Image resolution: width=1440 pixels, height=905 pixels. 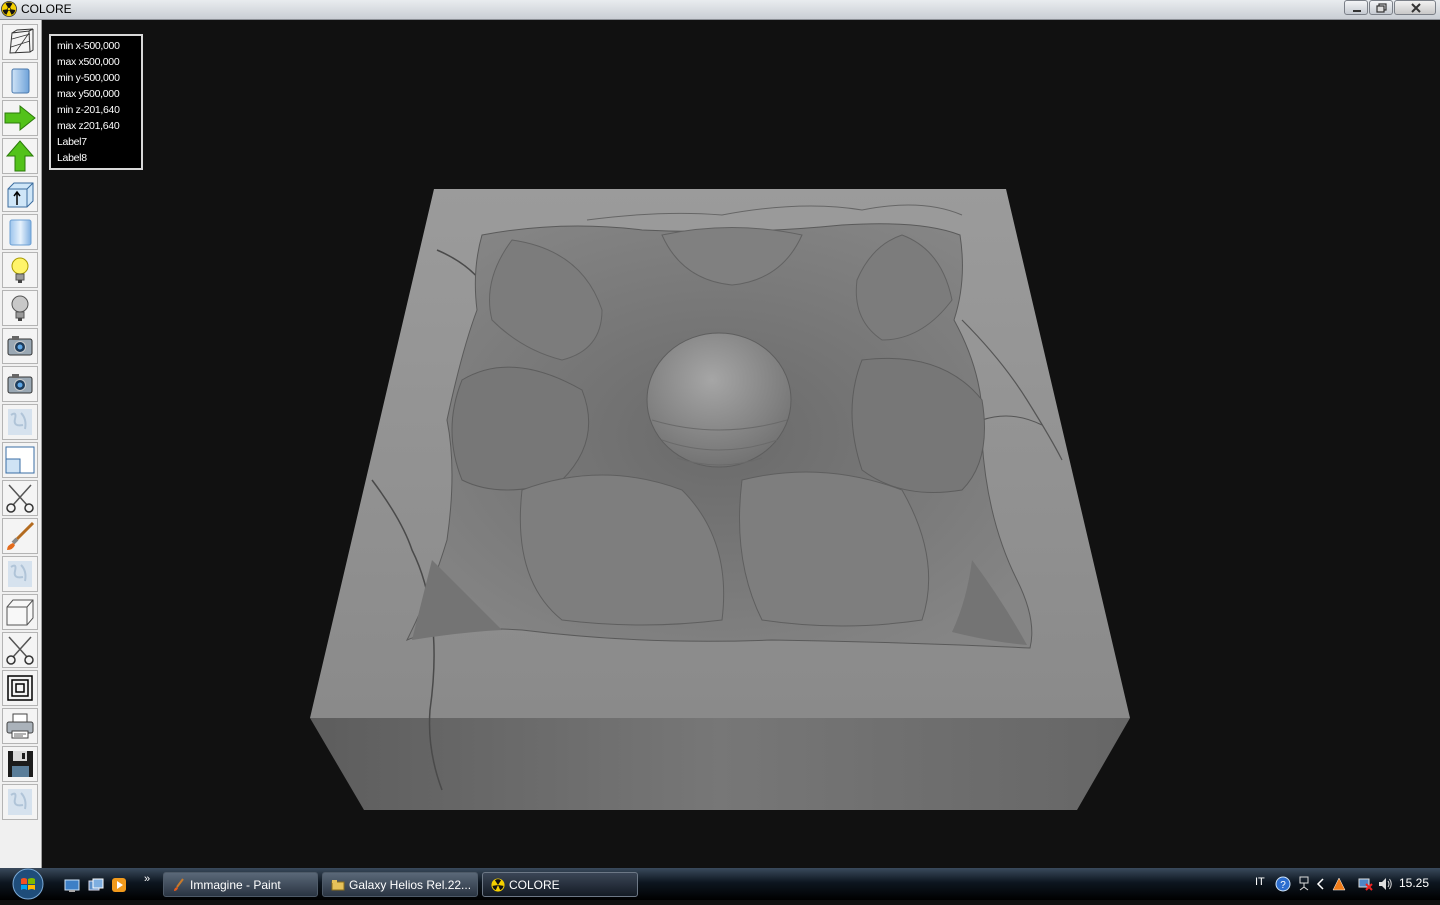 I want to click on wireframe-icon, so click(x=21, y=41).